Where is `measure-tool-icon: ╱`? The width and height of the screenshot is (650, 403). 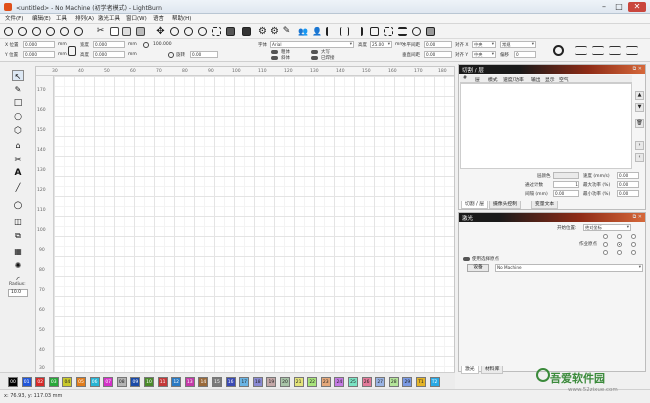 measure-tool-icon: ╱ is located at coordinates (18, 187).